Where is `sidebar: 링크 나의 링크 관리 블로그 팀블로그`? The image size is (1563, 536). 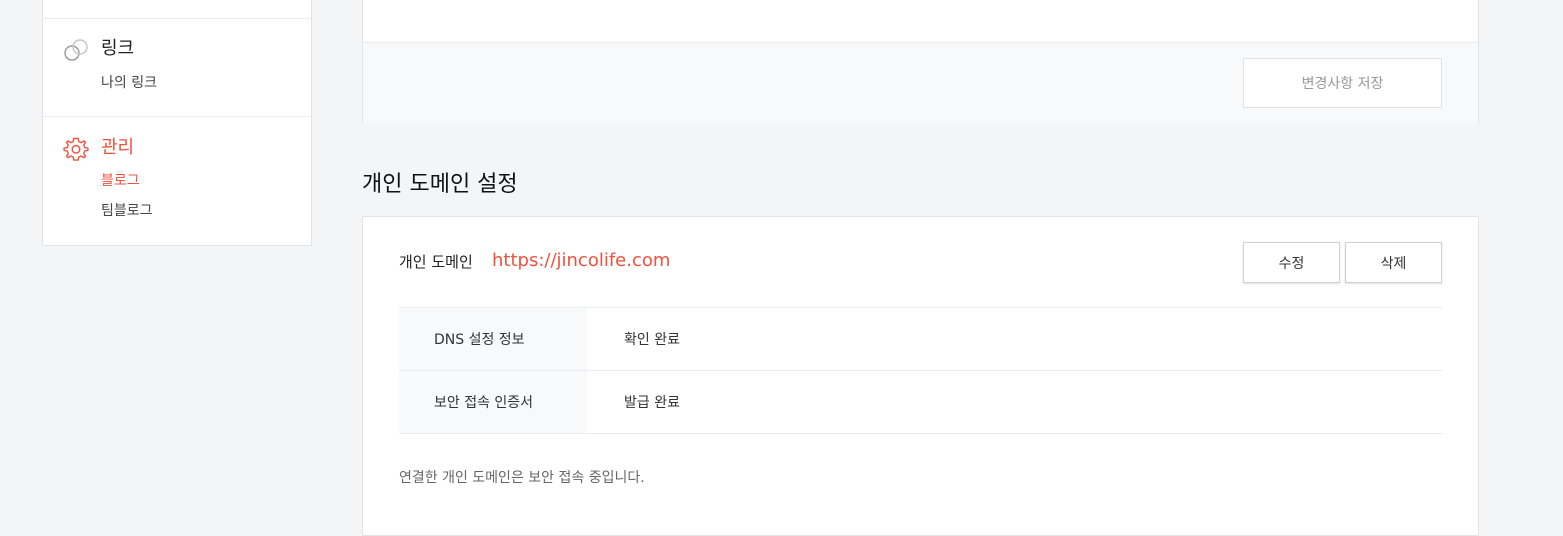 sidebar: 링크 나의 링크 관리 블로그 팀블로그 is located at coordinates (177, 123).